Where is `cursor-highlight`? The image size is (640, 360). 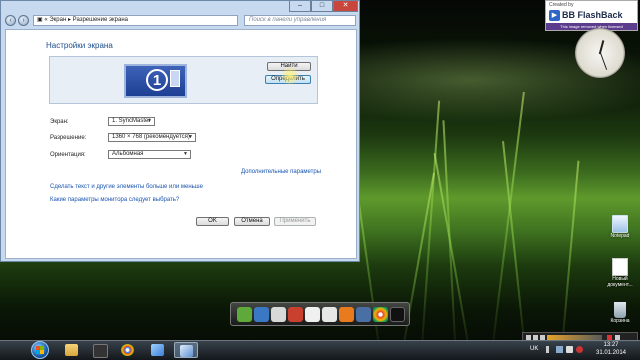 cursor-highlight is located at coordinates (290, 76).